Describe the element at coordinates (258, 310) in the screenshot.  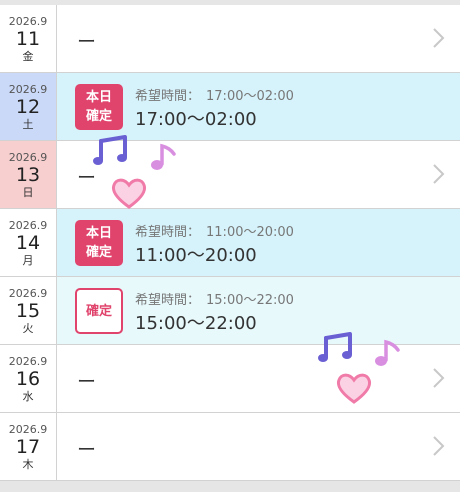
I see `row-body: 確定 希望時間： 15:00〜22:00 15:00〜22:00` at that location.